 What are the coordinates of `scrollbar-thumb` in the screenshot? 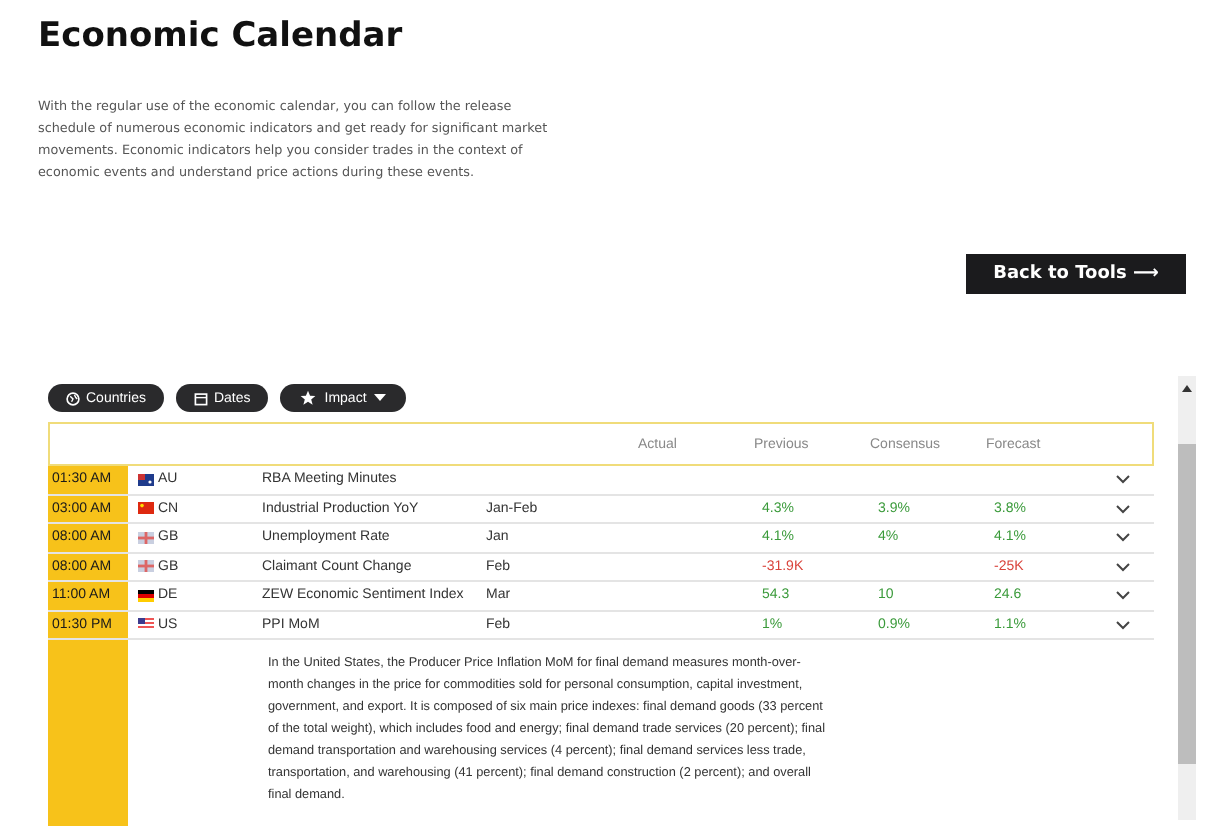 It's located at (1187, 604).